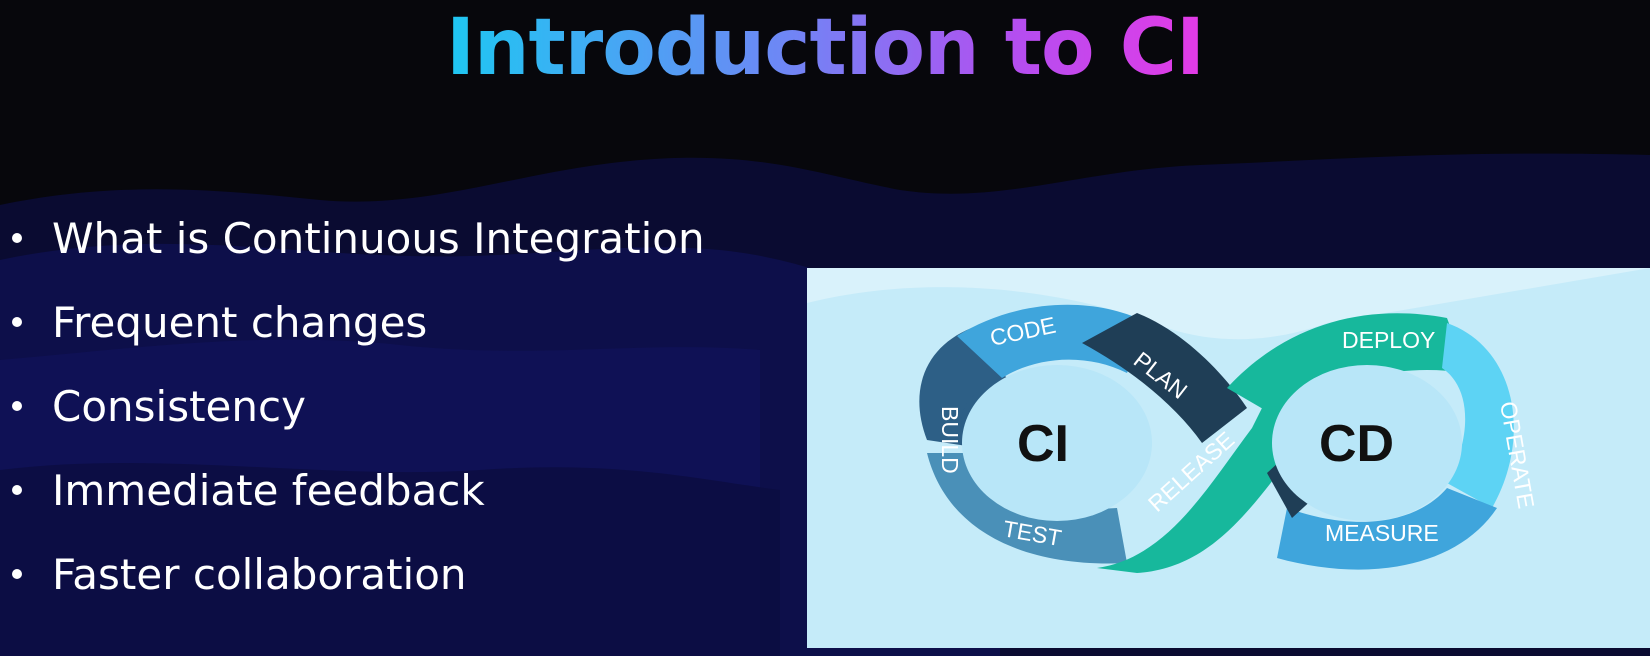  What do you see at coordinates (259, 574) in the screenshot?
I see `bullet-text: Faster collaboration` at bounding box center [259, 574].